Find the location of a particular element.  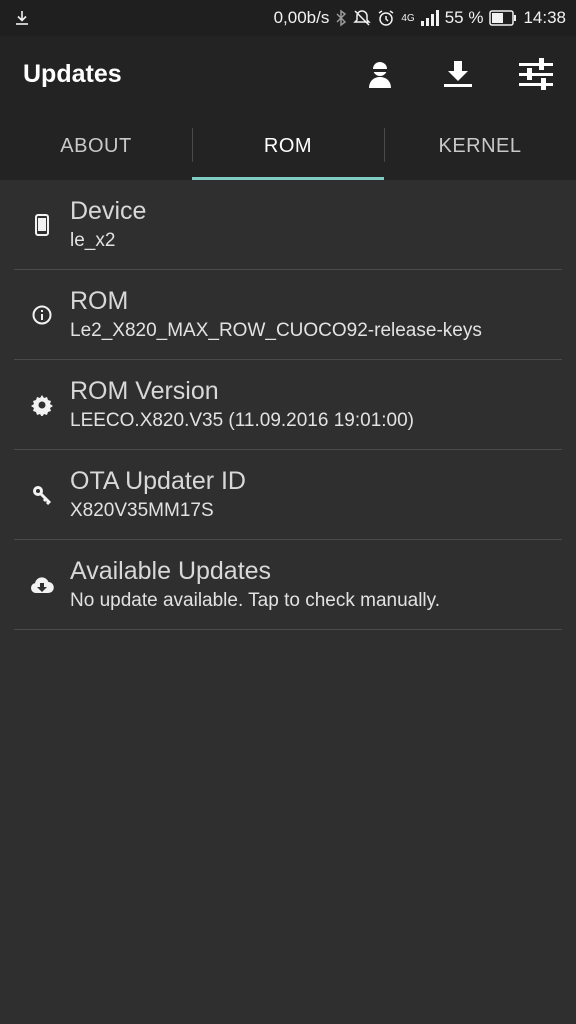

phone-icon is located at coordinates (42, 225).